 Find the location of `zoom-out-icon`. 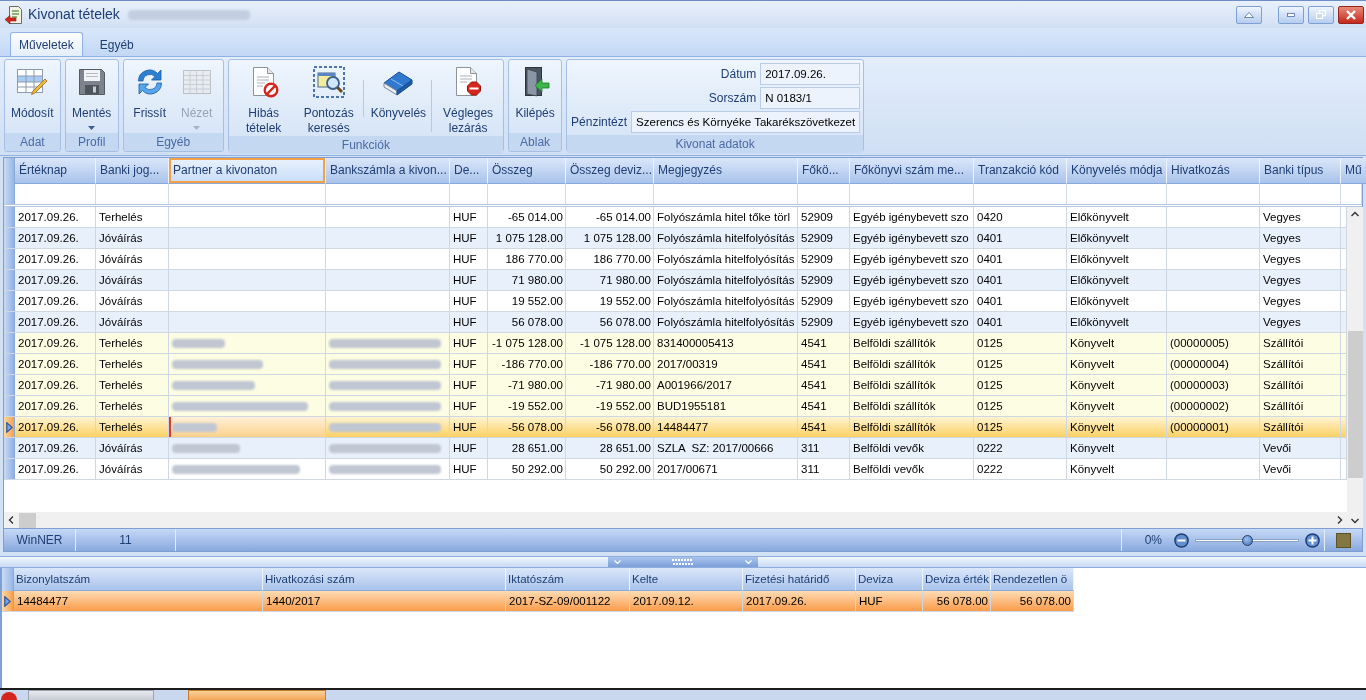

zoom-out-icon is located at coordinates (1181, 540).